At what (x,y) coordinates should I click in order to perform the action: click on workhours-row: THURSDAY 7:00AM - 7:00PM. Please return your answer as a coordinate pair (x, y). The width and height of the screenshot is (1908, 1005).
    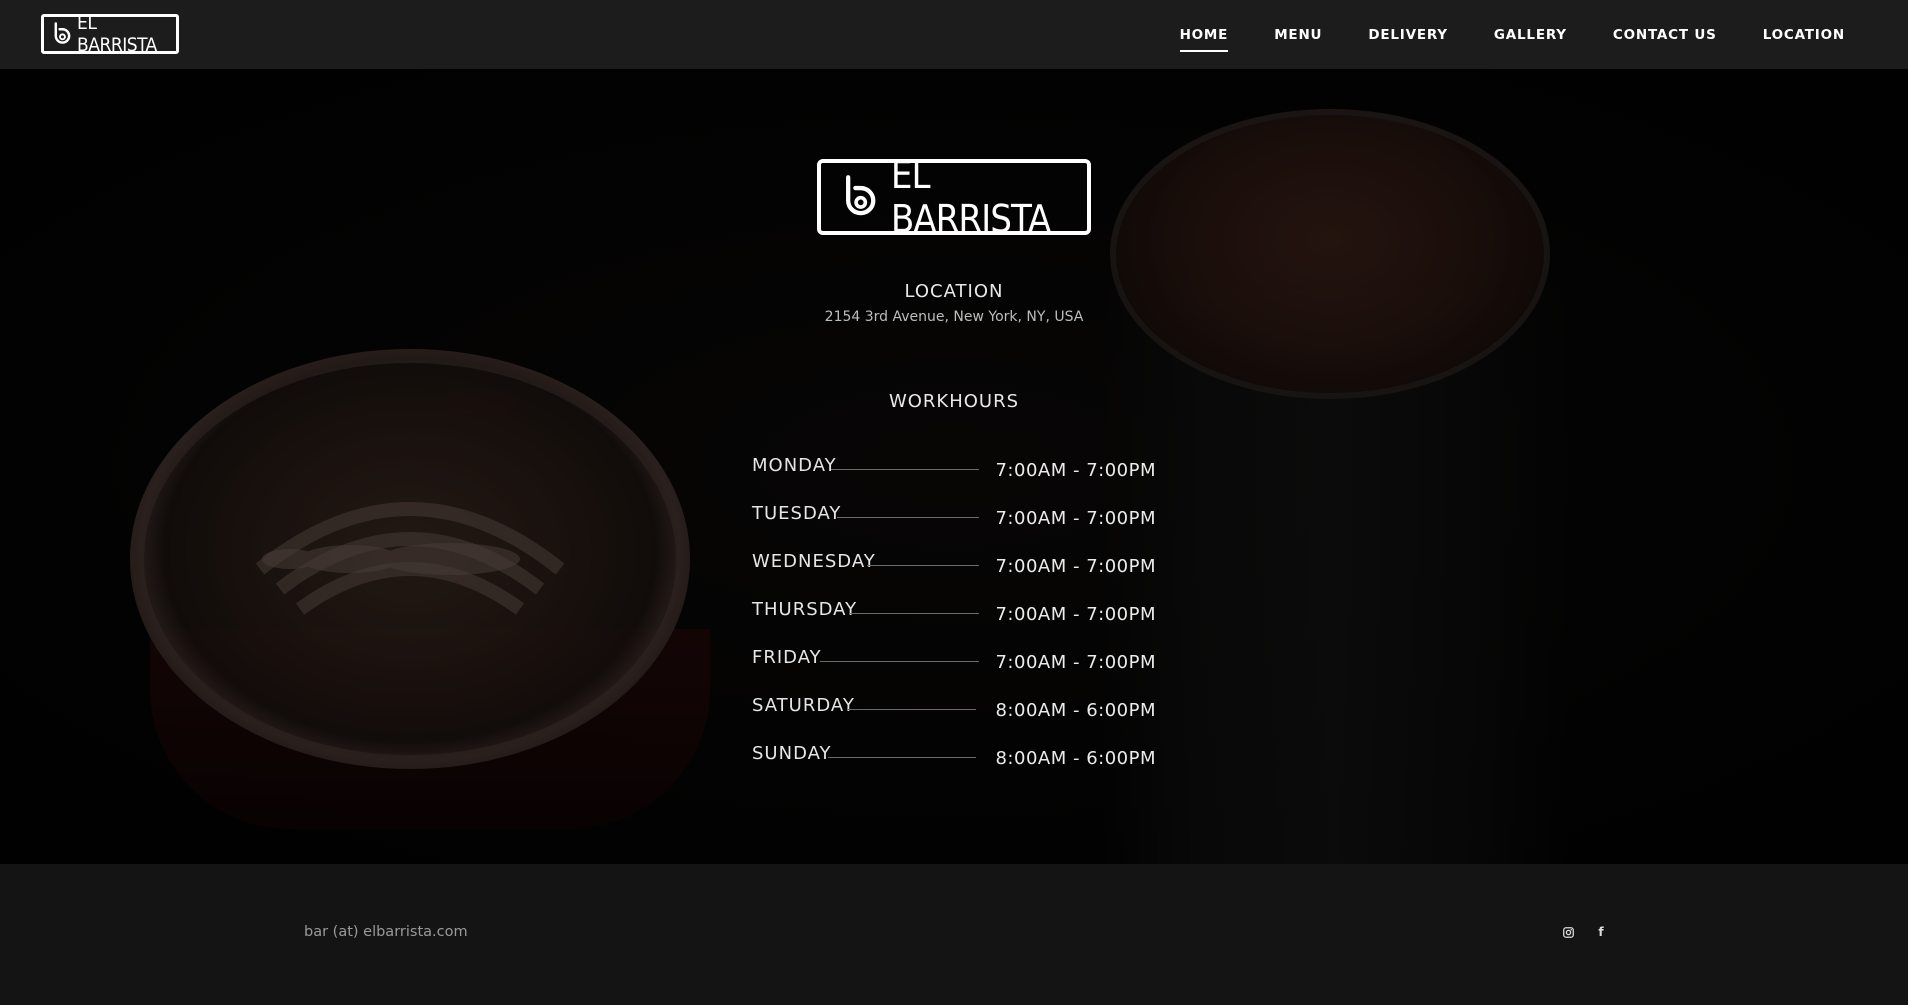
    Looking at the image, I should click on (954, 623).